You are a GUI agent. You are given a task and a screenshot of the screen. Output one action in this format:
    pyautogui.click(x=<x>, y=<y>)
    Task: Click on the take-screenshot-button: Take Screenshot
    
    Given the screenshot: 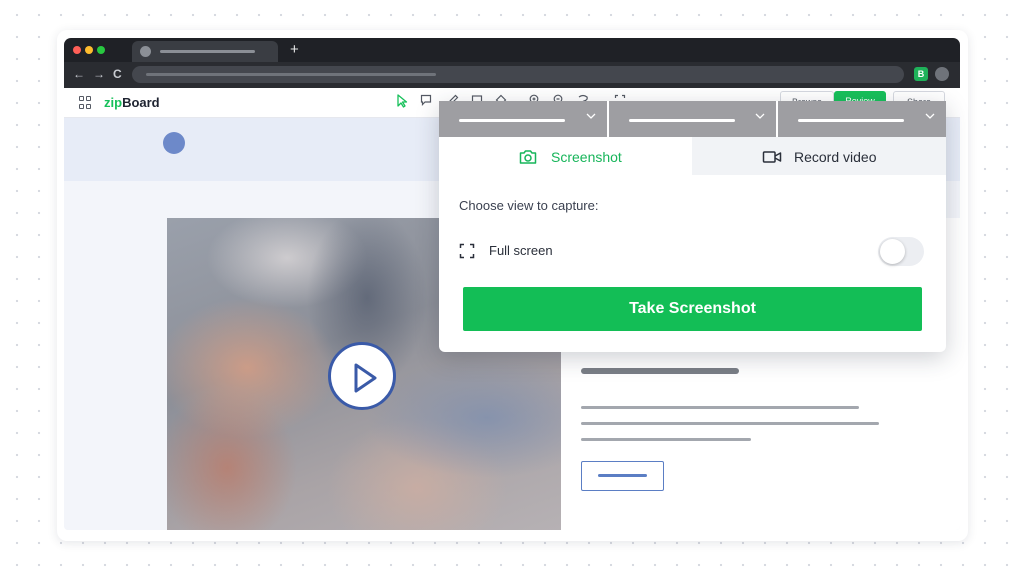 What is the action you would take?
    pyautogui.click(x=692, y=309)
    